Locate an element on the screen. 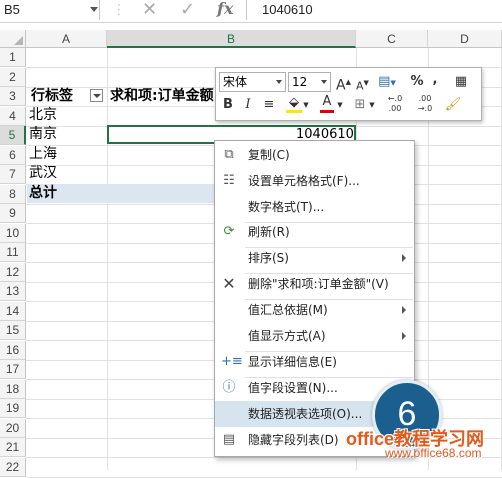 The image size is (502, 478). column-header-b: B is located at coordinates (231, 39).